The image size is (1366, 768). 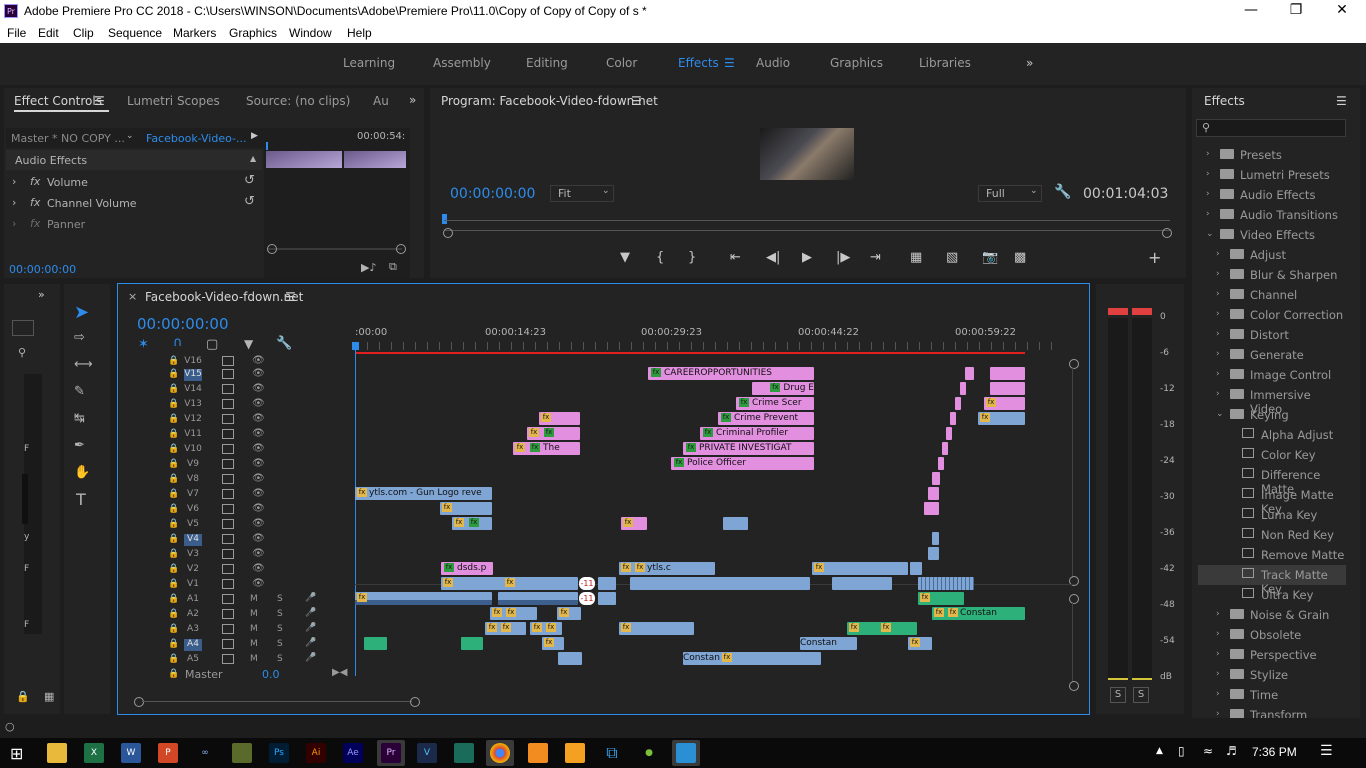 I want to click on clip: fx fx ytls.c, so click(x=667, y=568).